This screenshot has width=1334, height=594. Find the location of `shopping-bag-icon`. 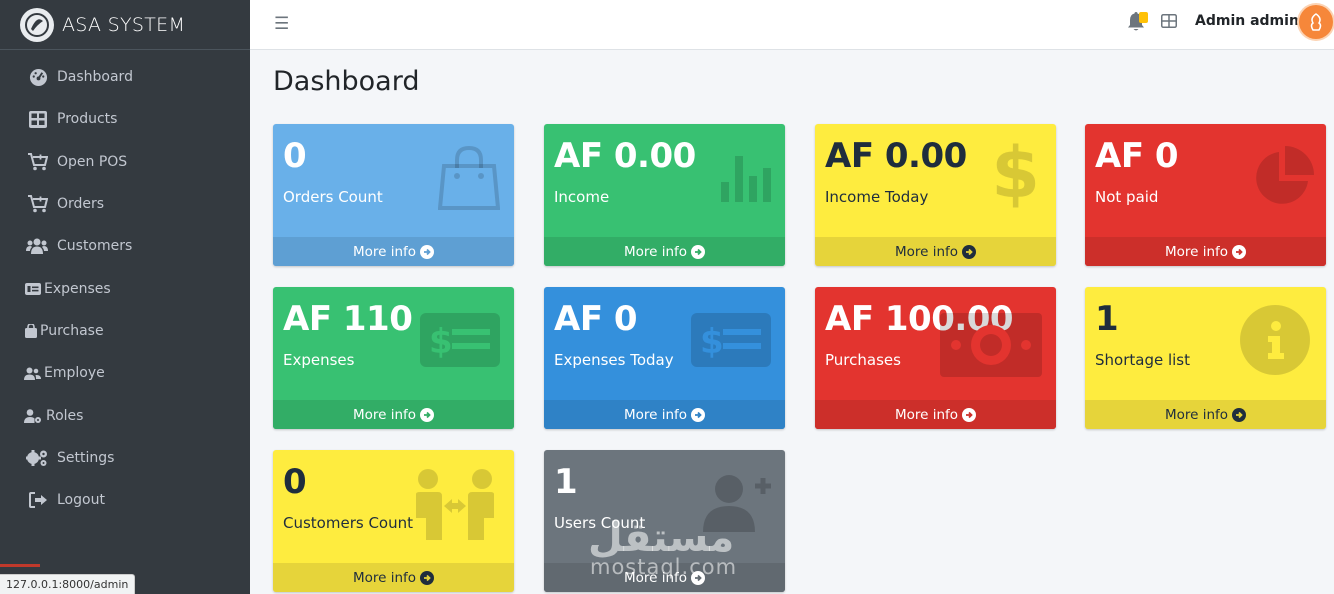

shopping-bag-icon is located at coordinates (469, 179).